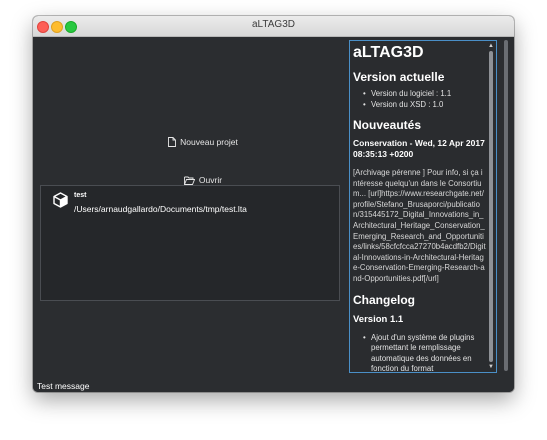 This screenshot has width=547, height=440. Describe the element at coordinates (63, 386) in the screenshot. I see `status-message: Test message` at that location.